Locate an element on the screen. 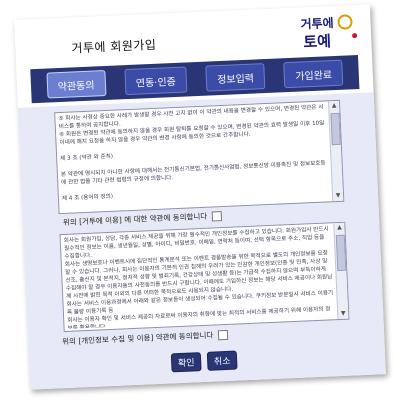 The image size is (400, 400). tab-signup-complete: 가입완료 is located at coordinates (313, 74).